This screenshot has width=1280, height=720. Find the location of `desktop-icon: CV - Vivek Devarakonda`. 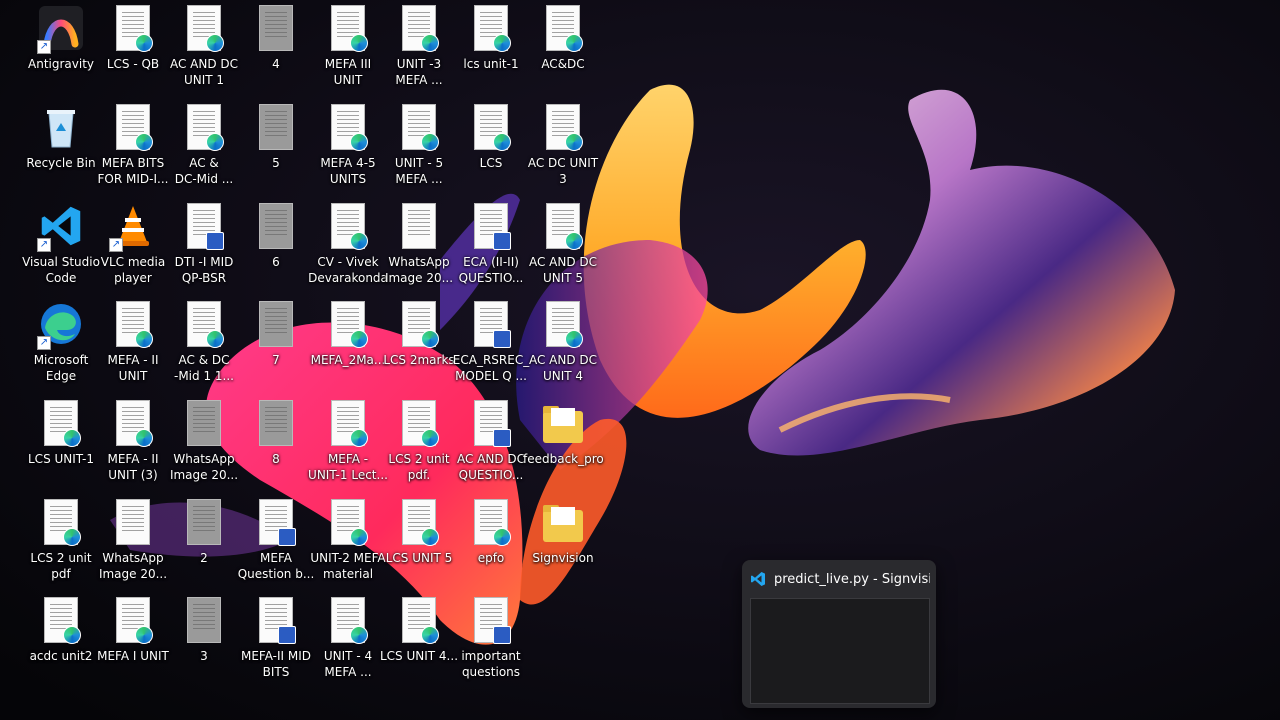

desktop-icon: CV - Vivek Devarakonda is located at coordinates (348, 244).